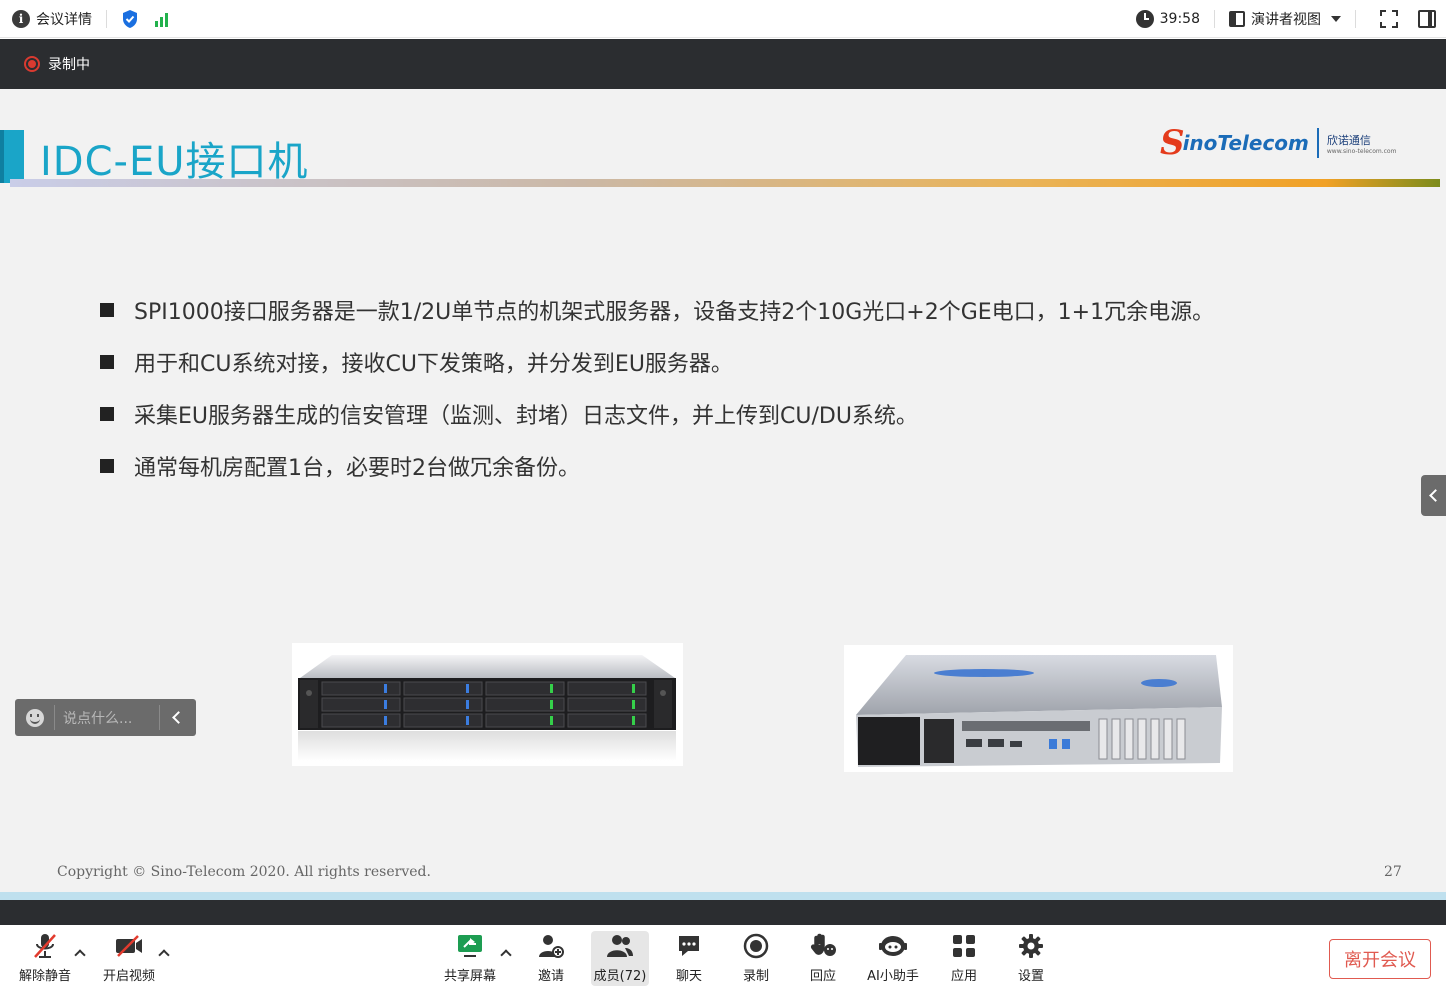 This screenshot has height=991, width=1446. Describe the element at coordinates (470, 959) in the screenshot. I see `share-screen-button: 共享屏幕` at that location.